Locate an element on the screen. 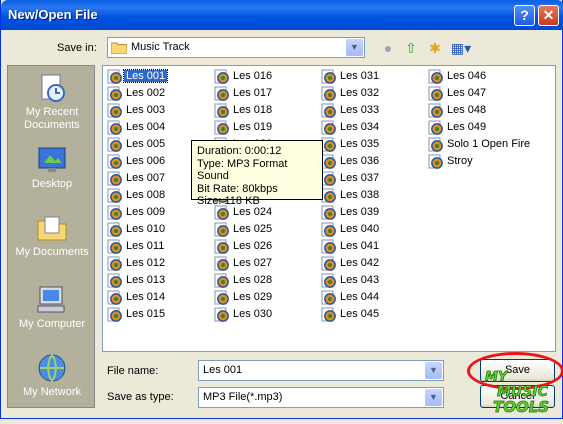  file-name-text: Les 037 is located at coordinates (360, 178).